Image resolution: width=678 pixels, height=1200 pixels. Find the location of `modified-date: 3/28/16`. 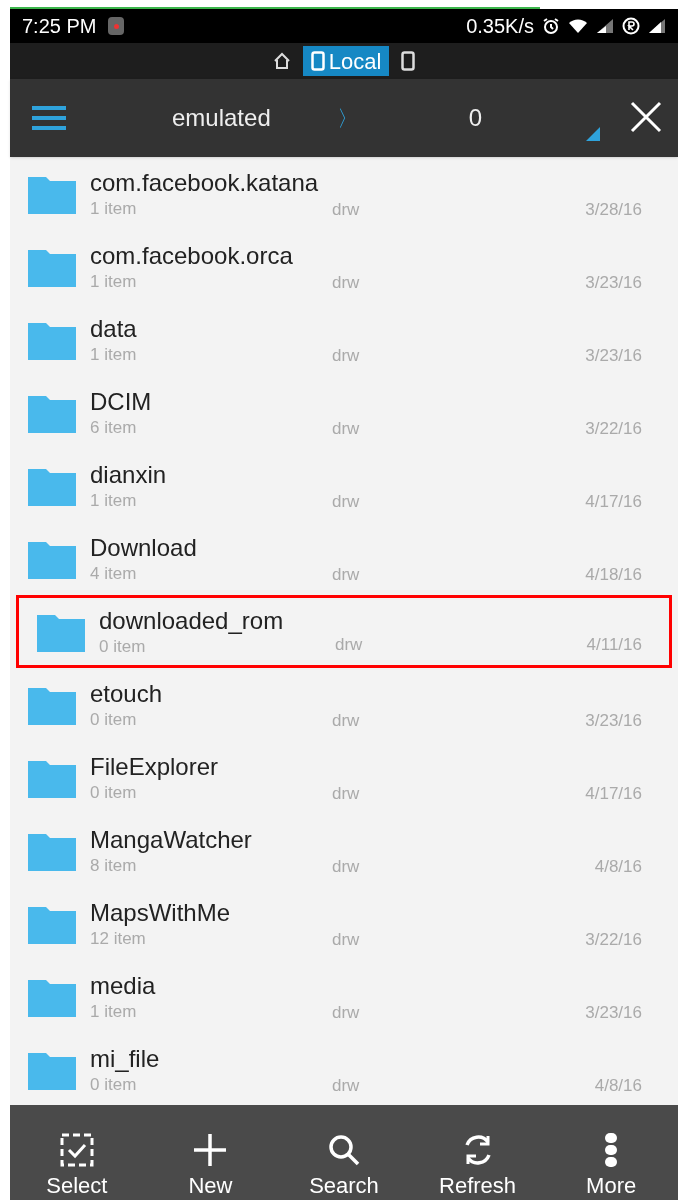

modified-date: 3/28/16 is located at coordinates (613, 209).